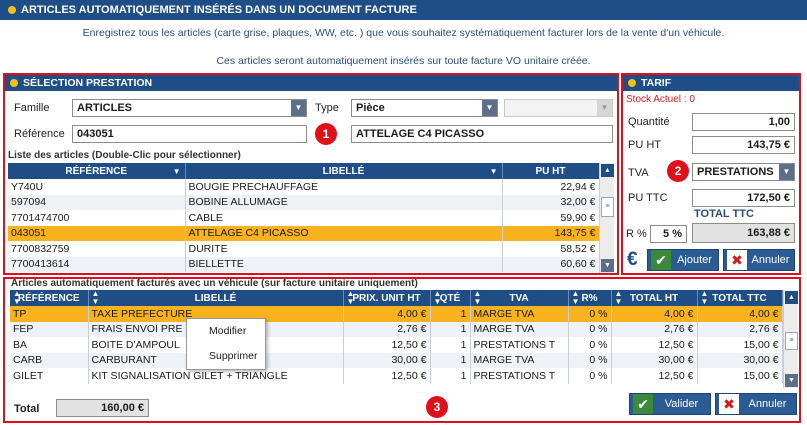 The height and width of the screenshot is (425, 807). I want to click on context-menu-modifier: Modifier, so click(226, 331).